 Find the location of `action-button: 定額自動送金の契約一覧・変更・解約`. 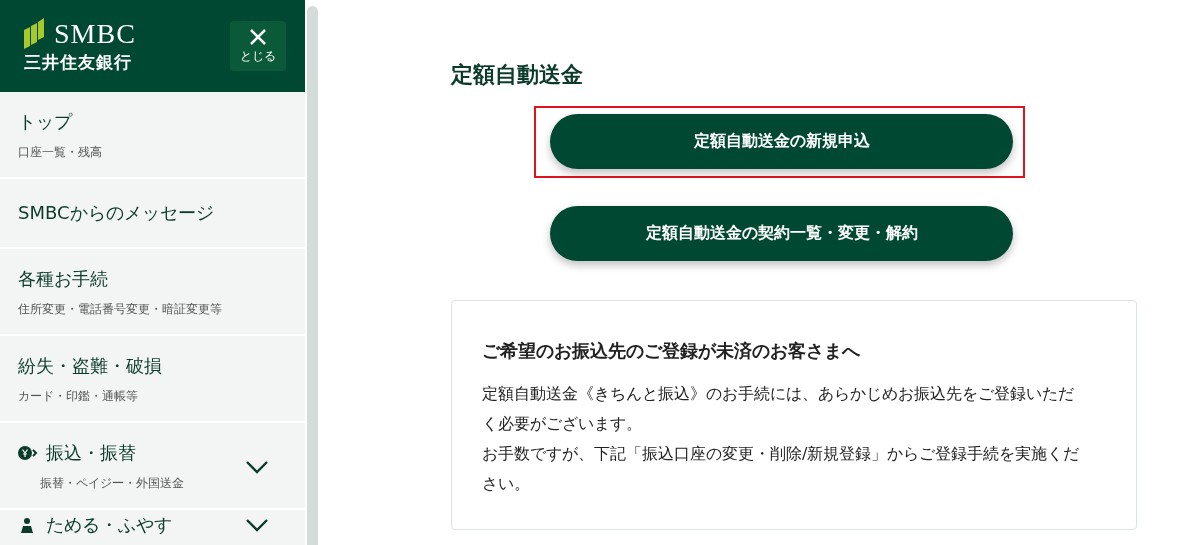

action-button: 定額自動送金の契約一覧・変更・解約 is located at coordinates (781, 233).